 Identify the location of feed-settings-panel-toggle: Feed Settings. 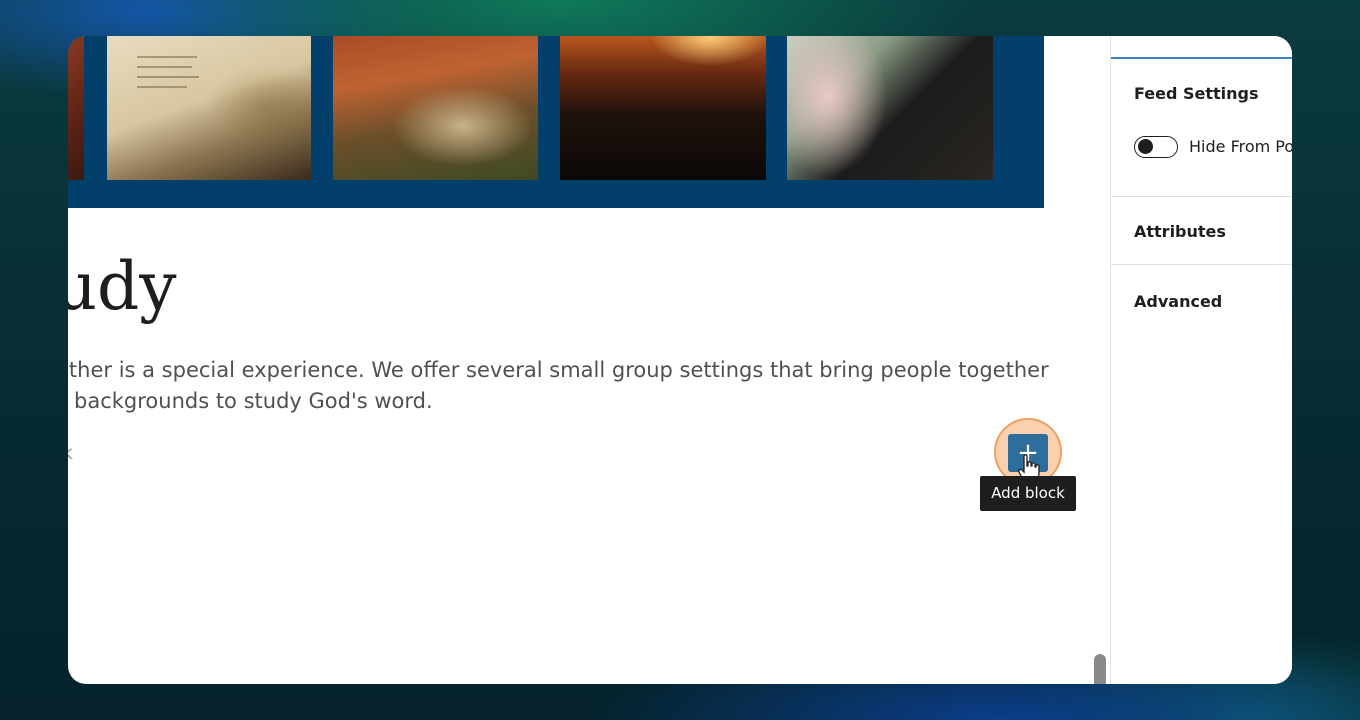
(1196, 93).